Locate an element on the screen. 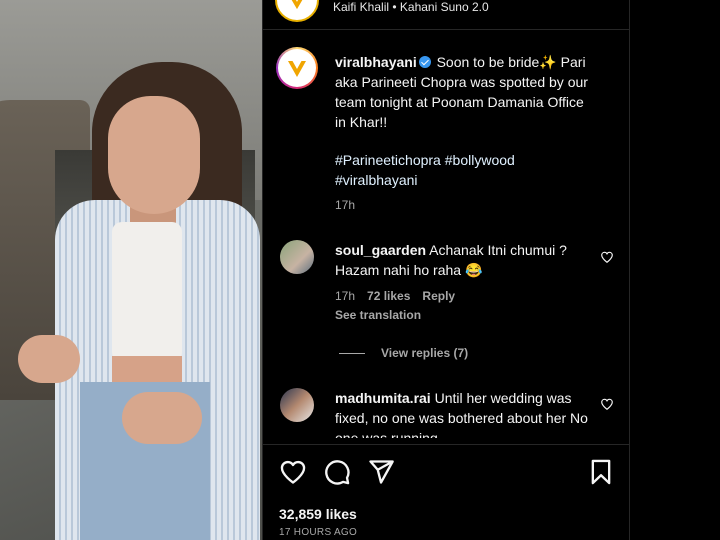 The height and width of the screenshot is (540, 720). person-hand-left is located at coordinates (49, 359).